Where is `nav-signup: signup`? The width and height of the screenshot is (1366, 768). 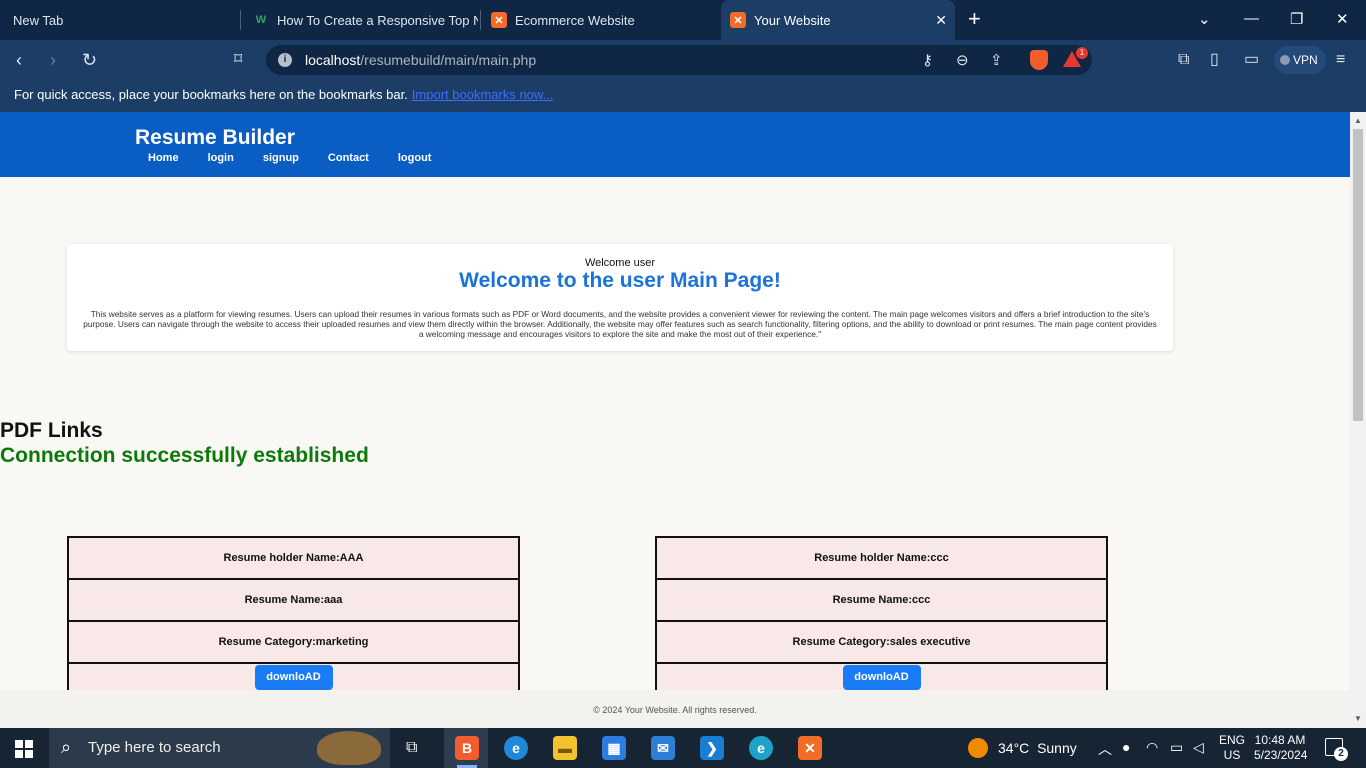
nav-signup: signup is located at coordinates (281, 158).